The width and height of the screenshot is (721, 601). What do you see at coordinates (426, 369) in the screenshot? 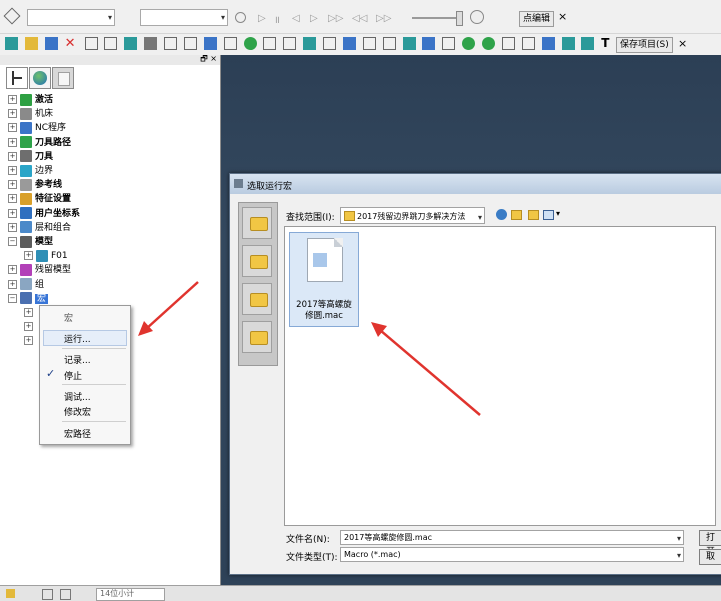
I see `arrow-to-file-item` at bounding box center [426, 369].